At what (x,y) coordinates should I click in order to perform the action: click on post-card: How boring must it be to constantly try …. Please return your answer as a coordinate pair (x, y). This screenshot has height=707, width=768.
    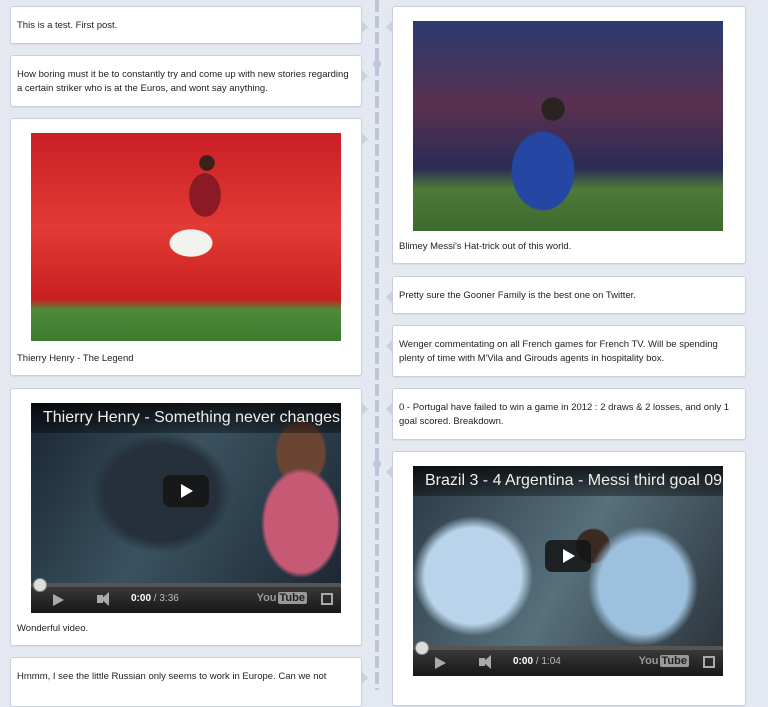
    Looking at the image, I should click on (189, 81).